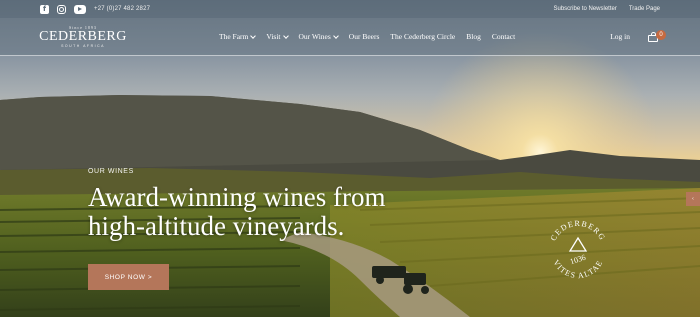 This screenshot has width=700, height=317. I want to click on utility-links: Subscribe to Newsletter Trade Page, so click(606, 9).